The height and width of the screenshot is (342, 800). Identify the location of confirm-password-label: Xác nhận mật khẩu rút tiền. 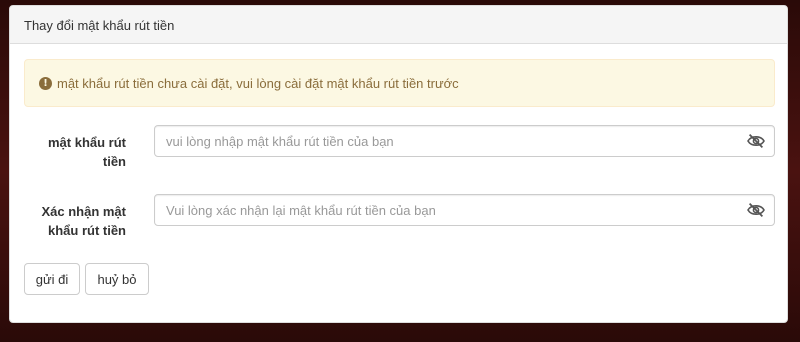
(75, 221).